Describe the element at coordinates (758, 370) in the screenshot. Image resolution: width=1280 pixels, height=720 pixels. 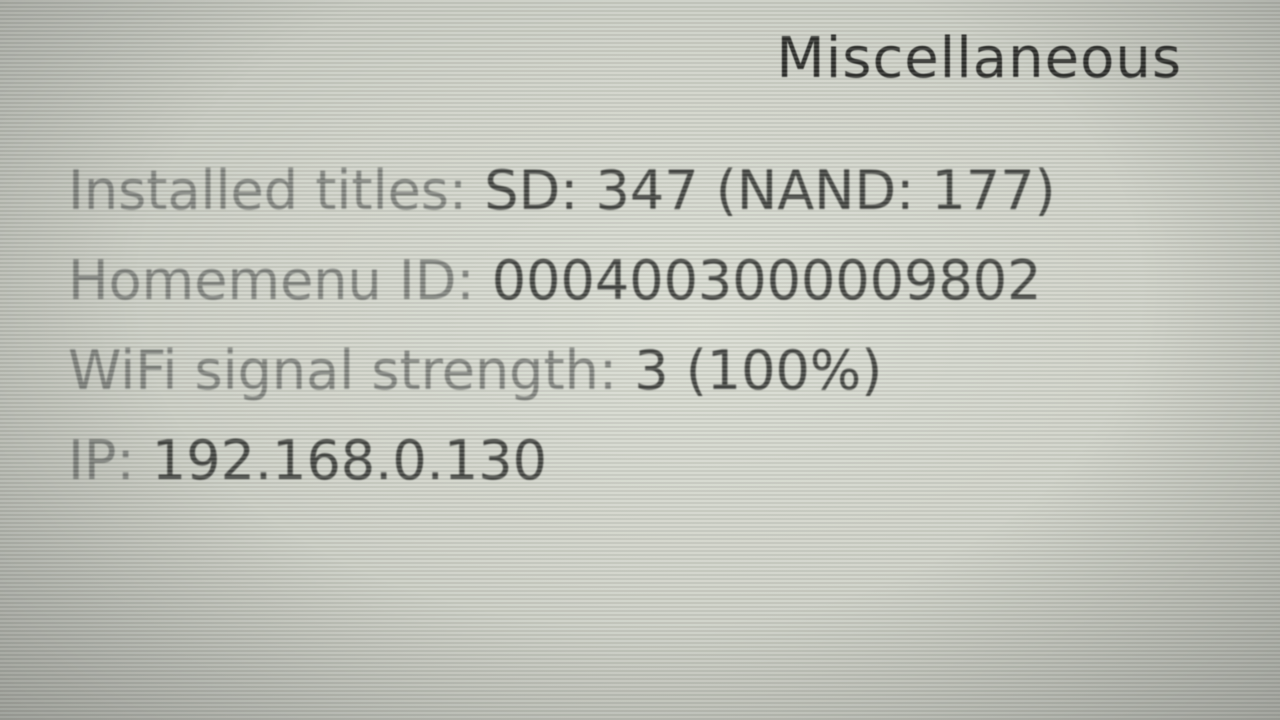
I see `wifi-signal-value: 3 (100%)` at that location.